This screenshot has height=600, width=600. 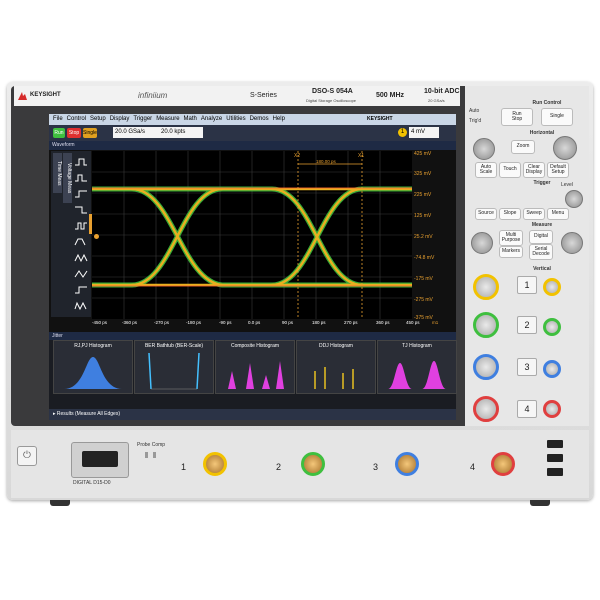 I want to click on ch2-offset-knob, so click(x=552, y=327).